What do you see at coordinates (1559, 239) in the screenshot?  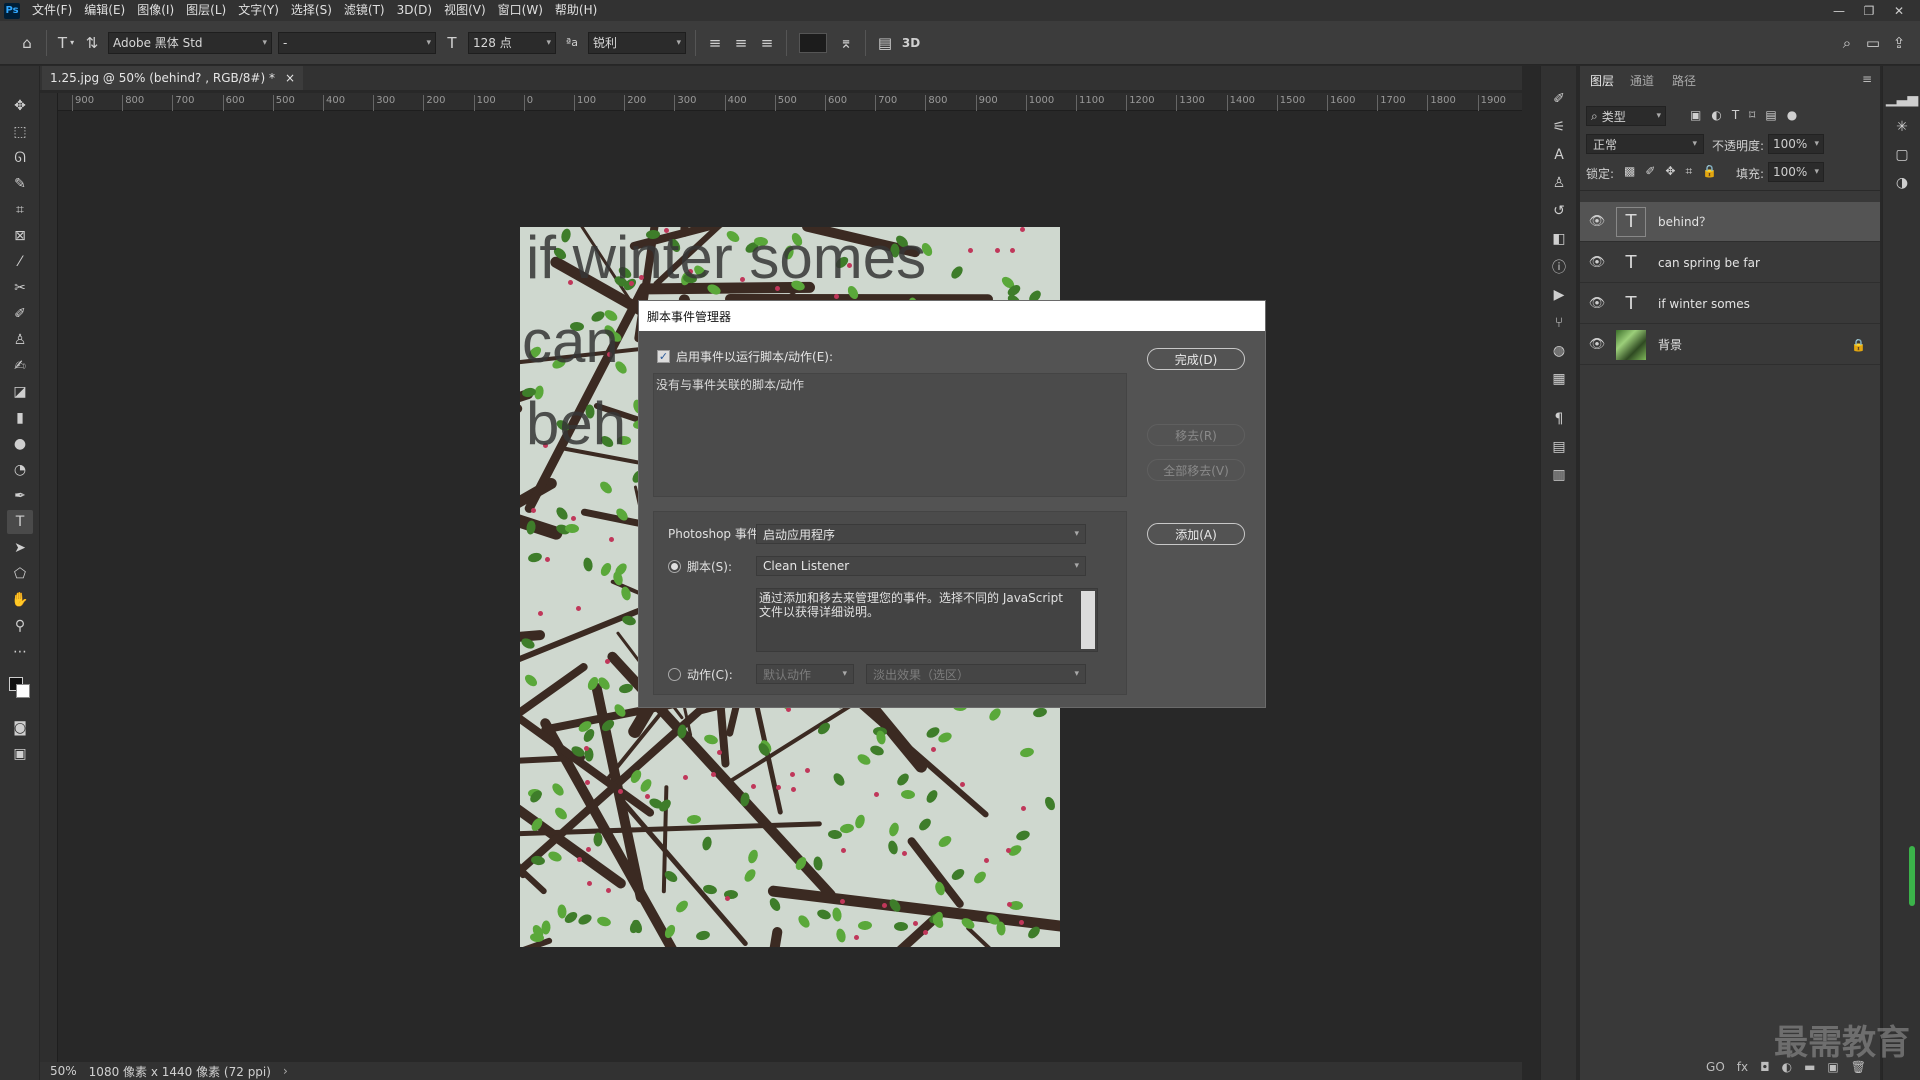 I see `color-icon: ◧` at bounding box center [1559, 239].